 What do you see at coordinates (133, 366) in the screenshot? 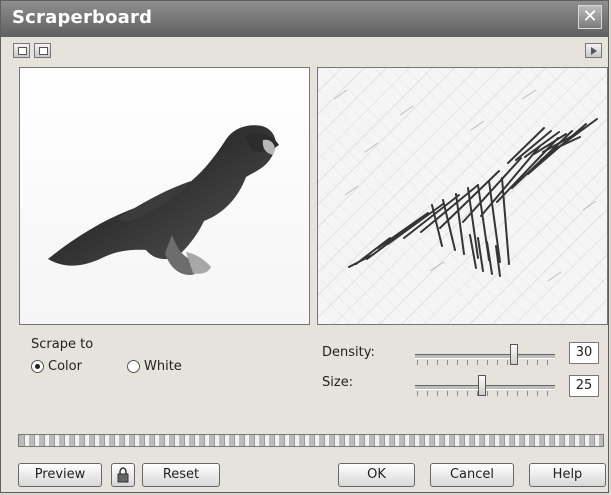
I see `white-radio-button` at bounding box center [133, 366].